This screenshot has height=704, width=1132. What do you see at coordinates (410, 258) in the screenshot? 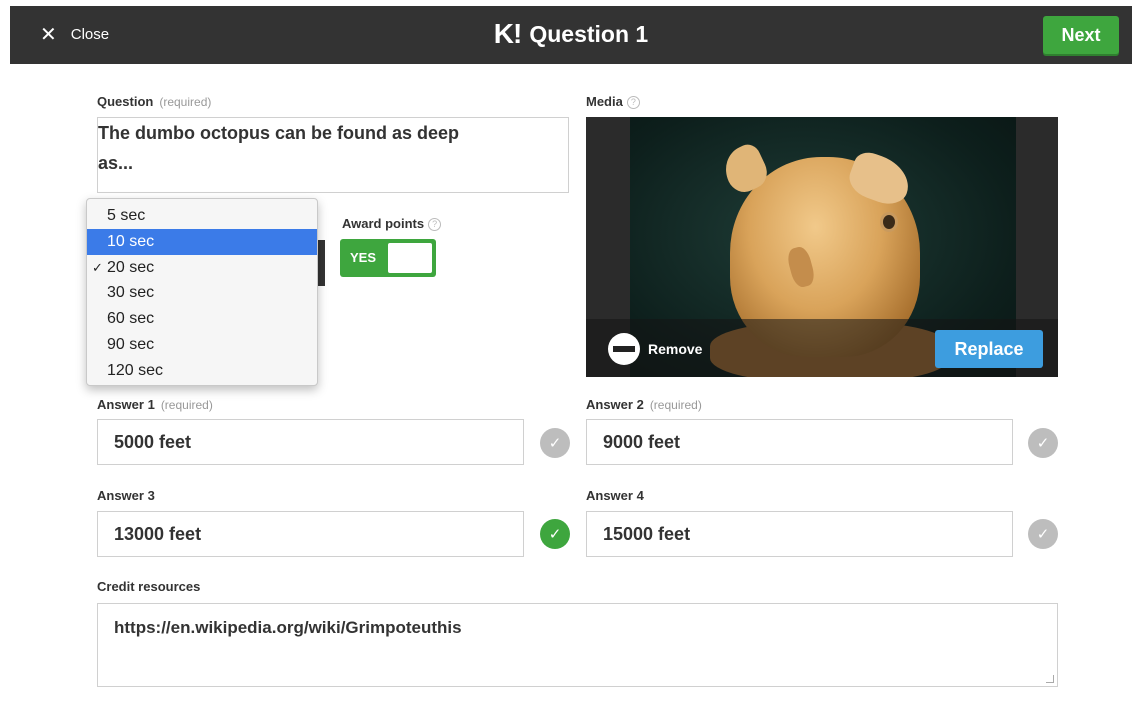
I see `toggle-knob` at bounding box center [410, 258].